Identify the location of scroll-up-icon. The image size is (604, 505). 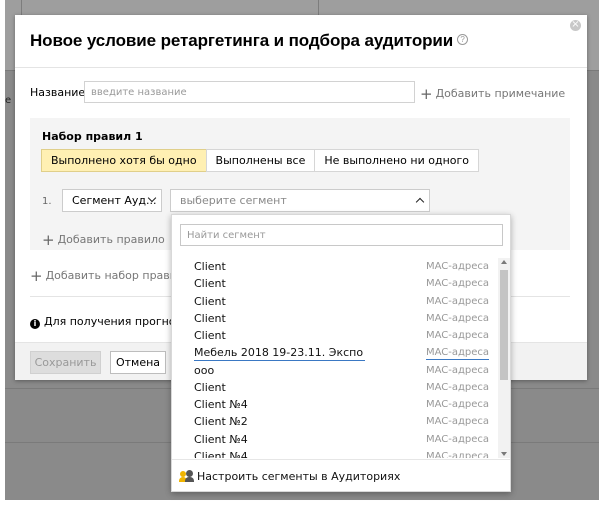
(504, 262).